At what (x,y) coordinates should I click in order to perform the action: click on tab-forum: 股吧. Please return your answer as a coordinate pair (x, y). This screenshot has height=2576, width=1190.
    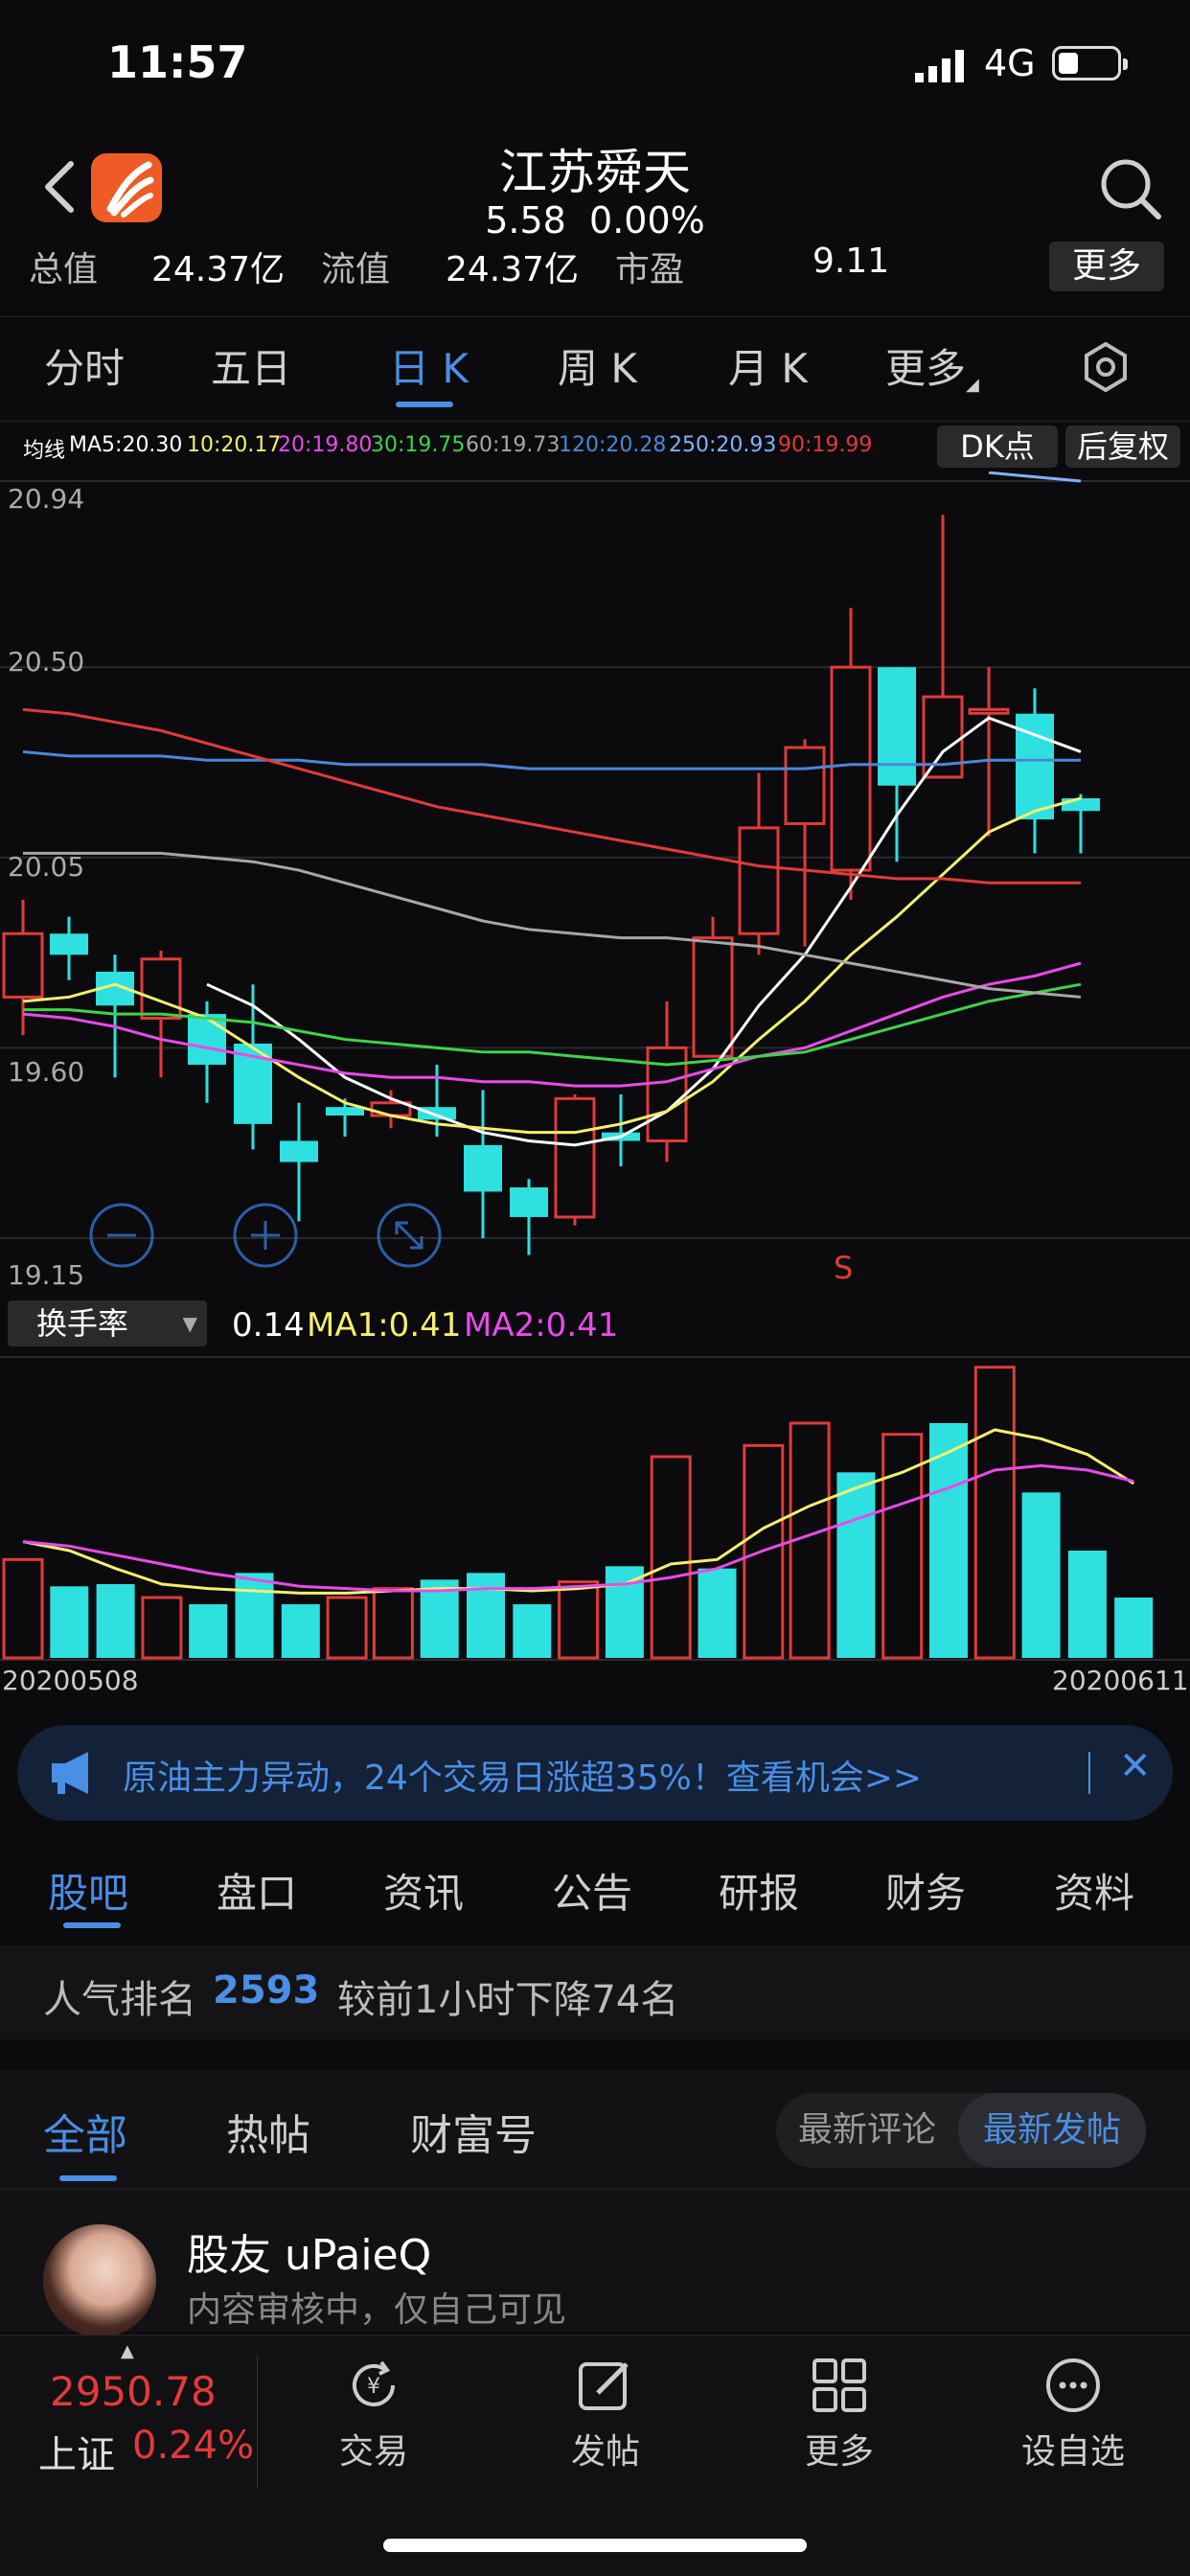
    Looking at the image, I should click on (88, 1890).